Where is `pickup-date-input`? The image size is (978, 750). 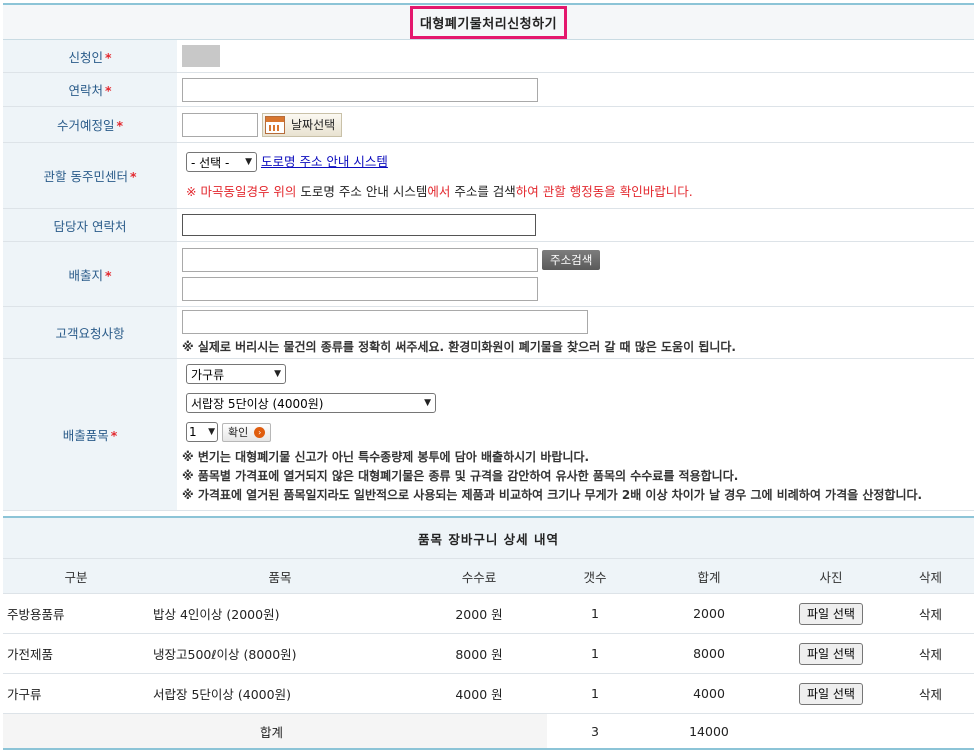 pickup-date-input is located at coordinates (220, 124).